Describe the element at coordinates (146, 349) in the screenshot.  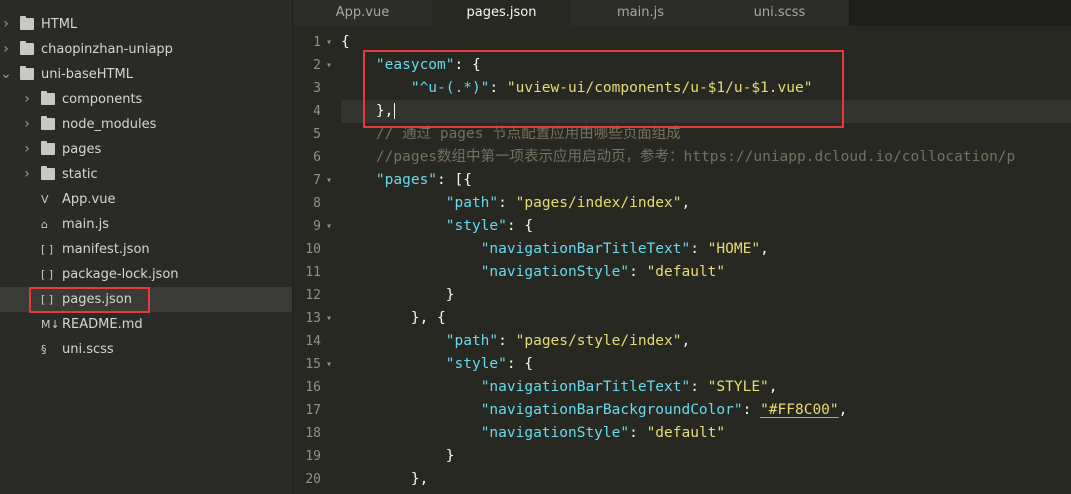
I see `tree-item-uni-scss: § uni.scss` at that location.